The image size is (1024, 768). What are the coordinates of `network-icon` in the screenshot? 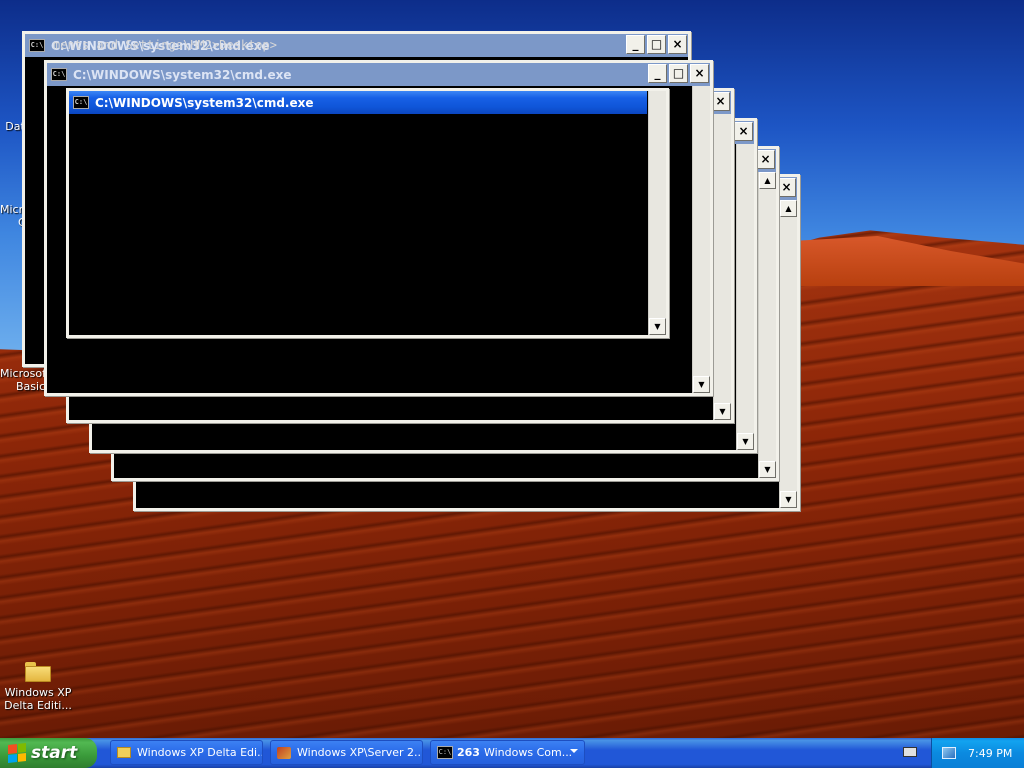 It's located at (949, 753).